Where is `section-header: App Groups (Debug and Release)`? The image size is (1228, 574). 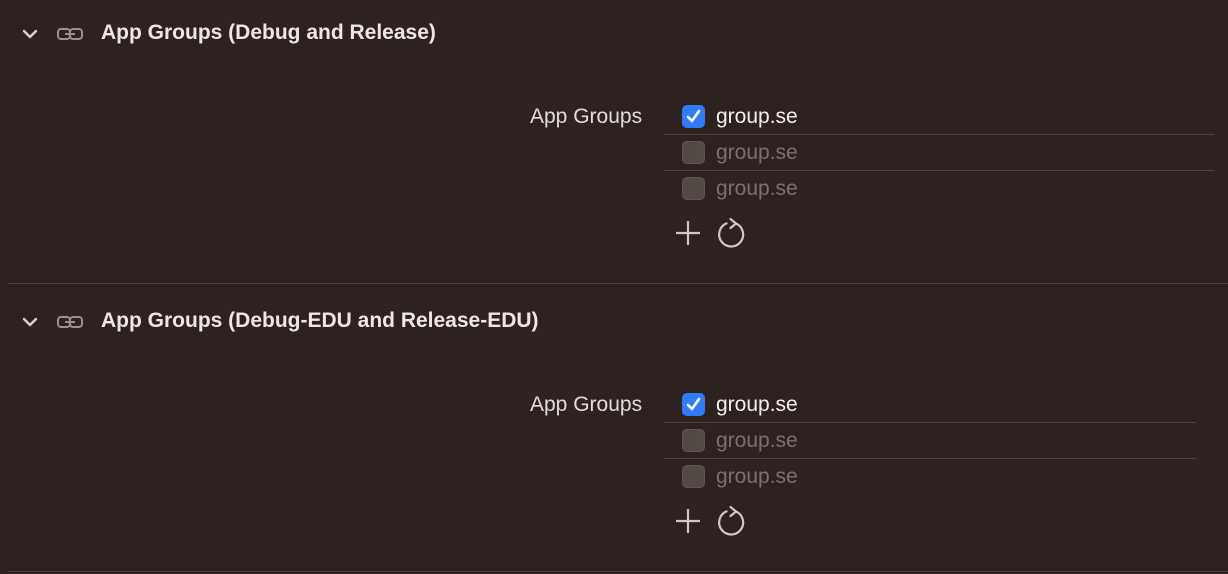
section-header: App Groups (Debug and Release) is located at coordinates (350, 34).